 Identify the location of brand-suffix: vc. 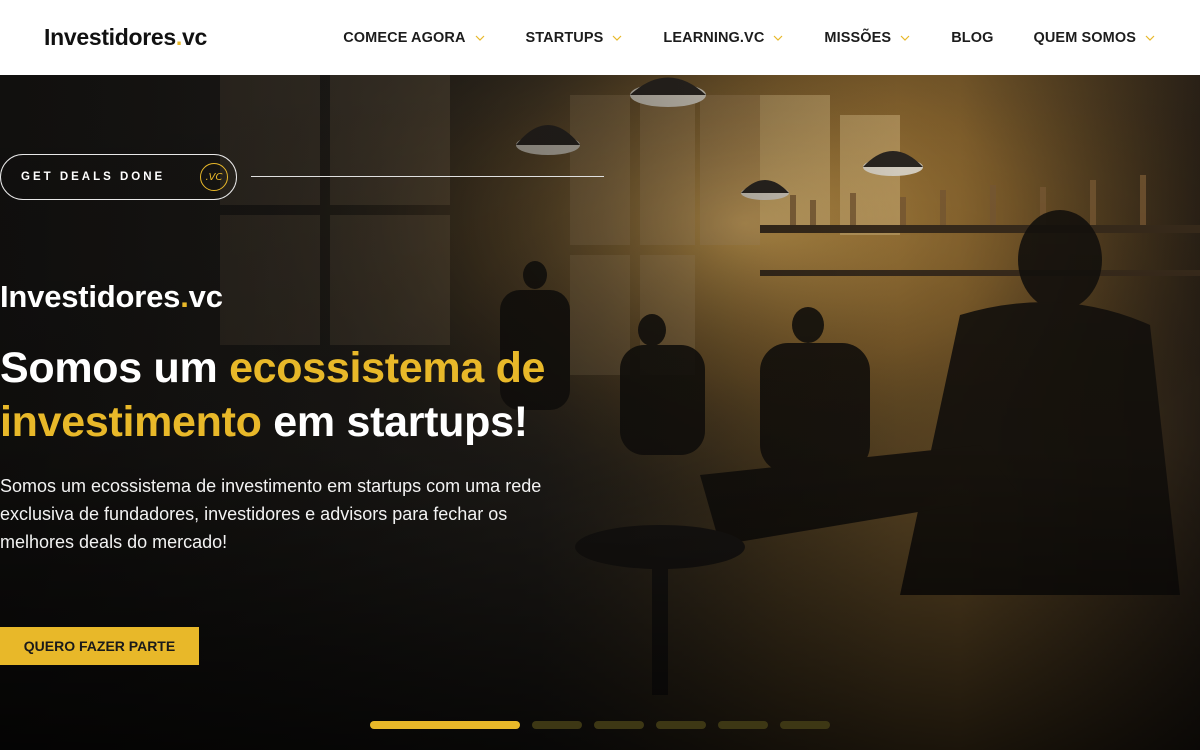
(205, 296).